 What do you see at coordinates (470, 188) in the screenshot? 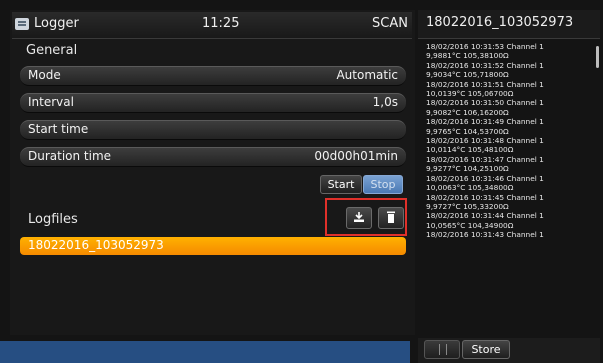
I see `log-line: 10,0063°C 105,34800Ω` at bounding box center [470, 188].